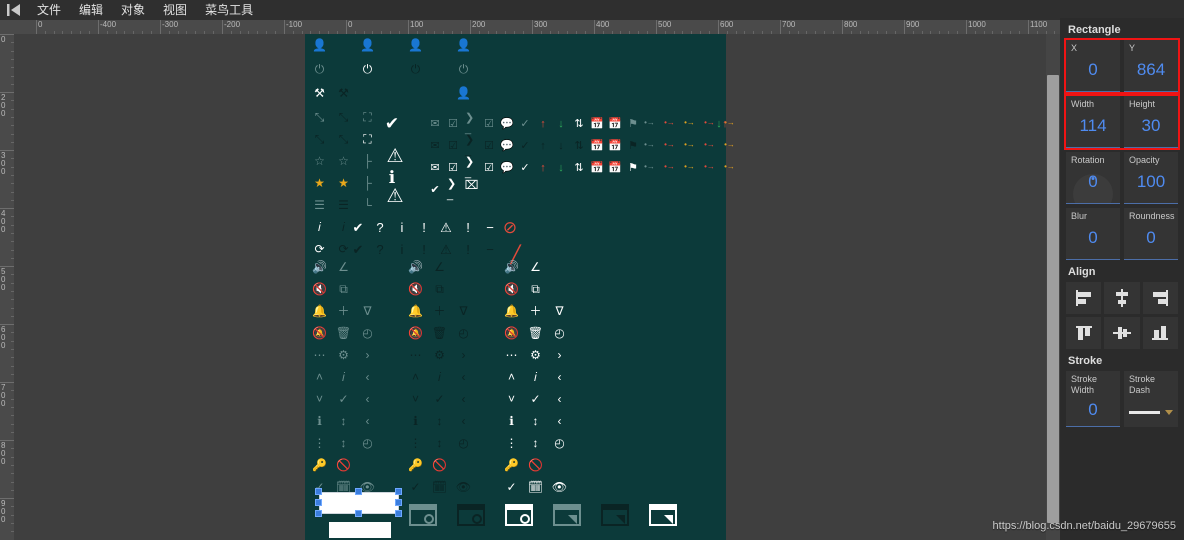 The height and width of the screenshot is (540, 1184). What do you see at coordinates (343, 182) in the screenshot?
I see `star-filled-icon: ★` at bounding box center [343, 182].